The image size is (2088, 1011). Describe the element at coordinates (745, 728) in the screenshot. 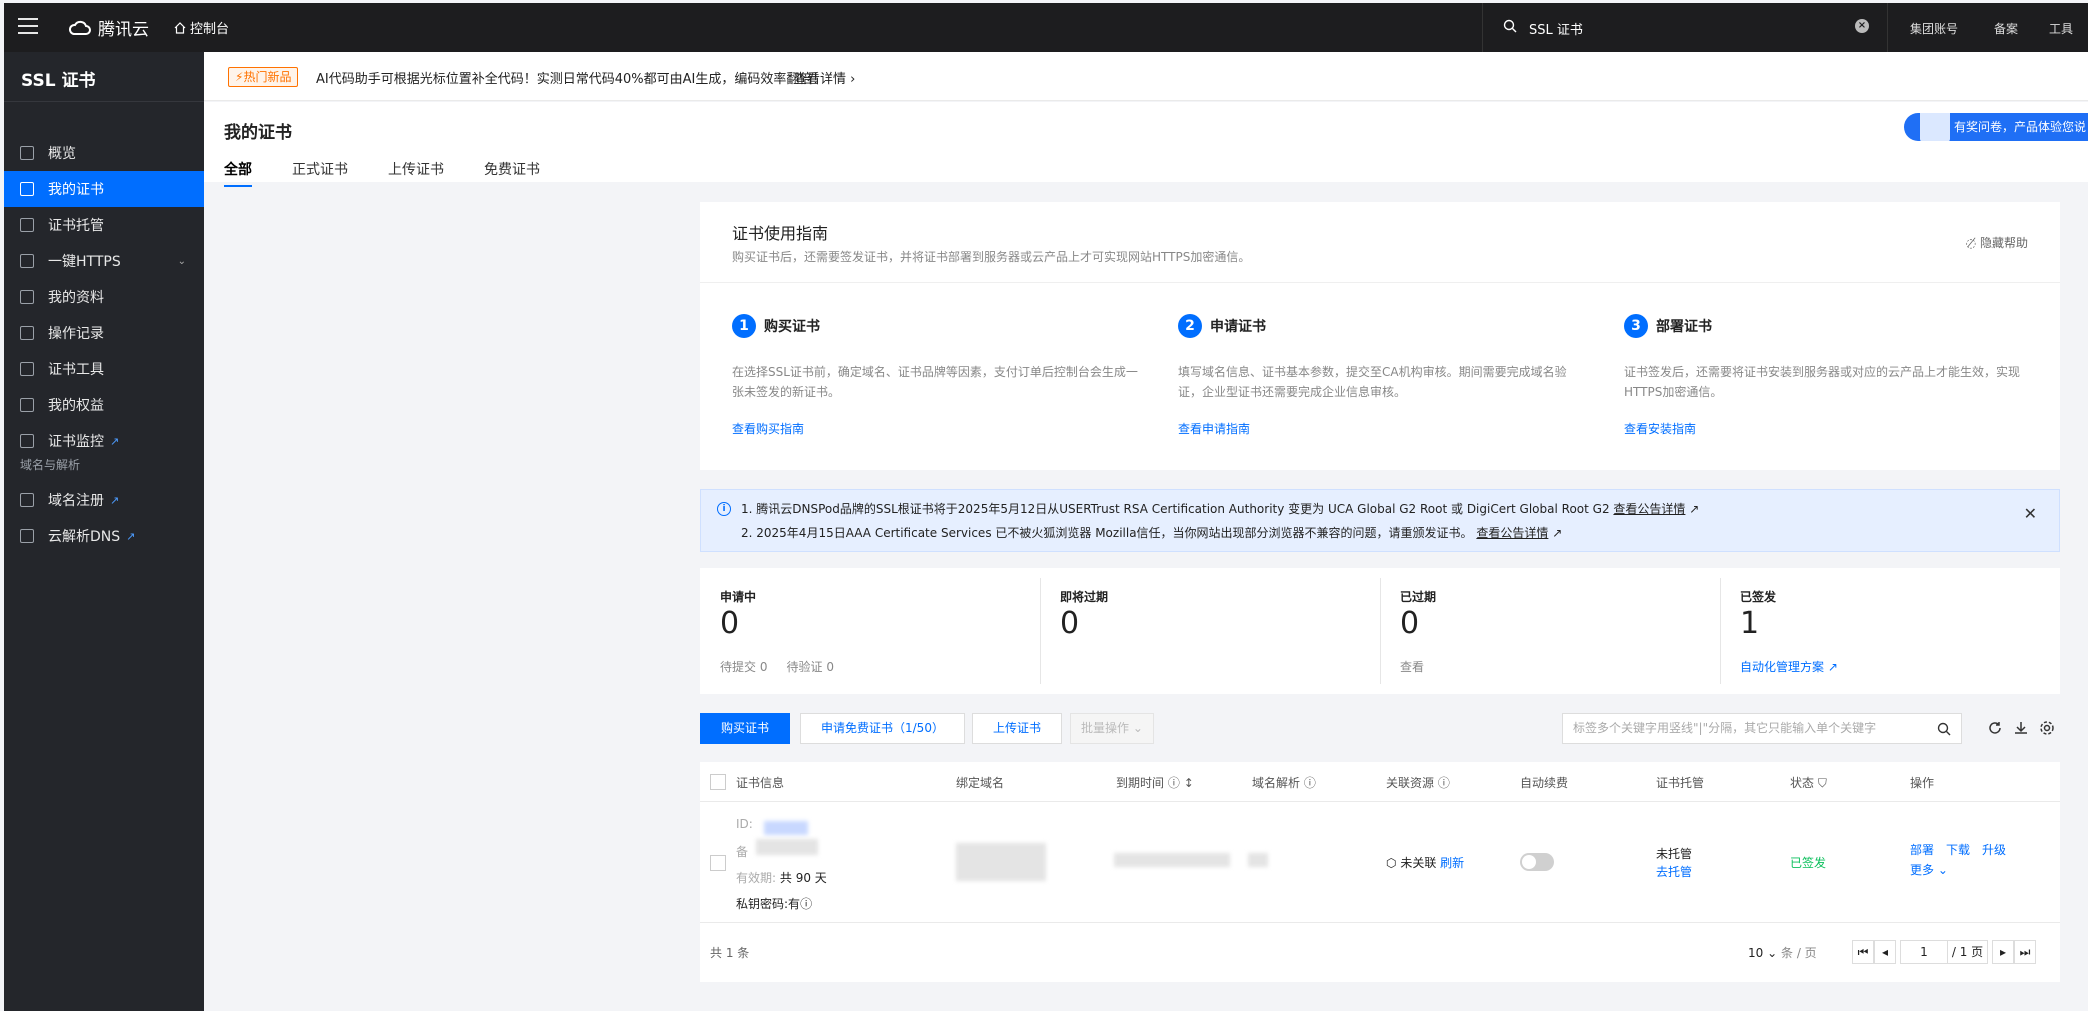

I see `buy-certificate-button: 购买证书` at that location.